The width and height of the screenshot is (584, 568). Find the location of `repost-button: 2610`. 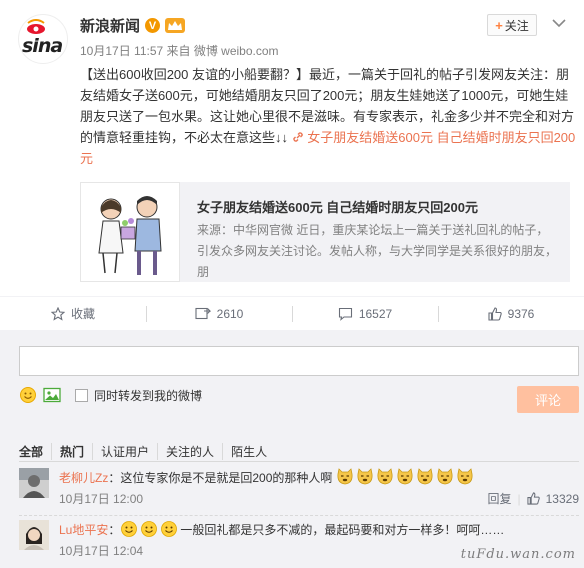

repost-button: 2610 is located at coordinates (219, 313).